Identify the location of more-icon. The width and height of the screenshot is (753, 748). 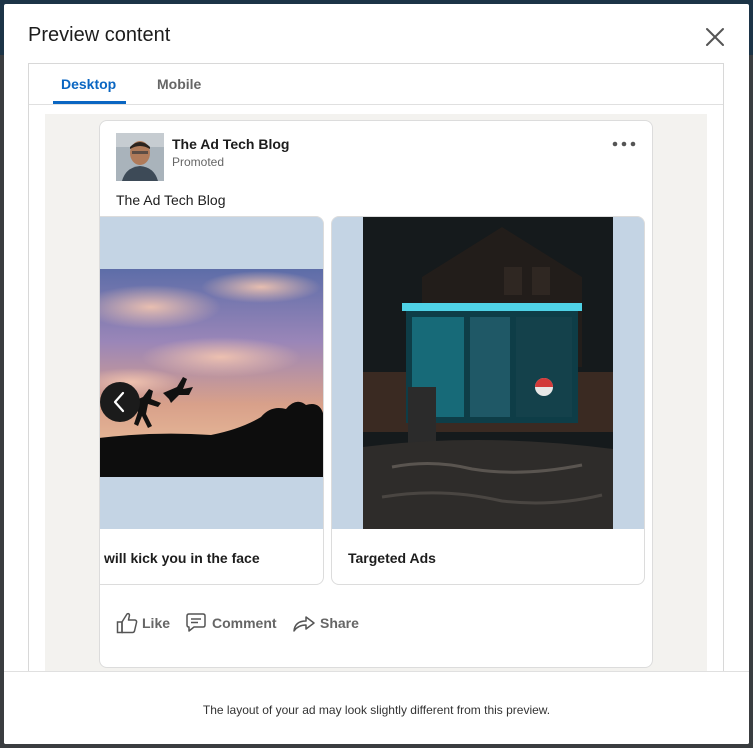
(624, 144).